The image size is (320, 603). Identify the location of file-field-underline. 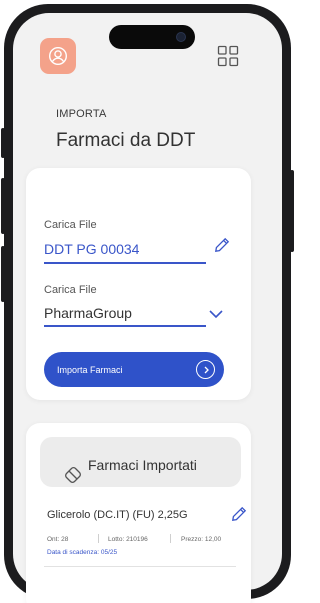
(125, 263).